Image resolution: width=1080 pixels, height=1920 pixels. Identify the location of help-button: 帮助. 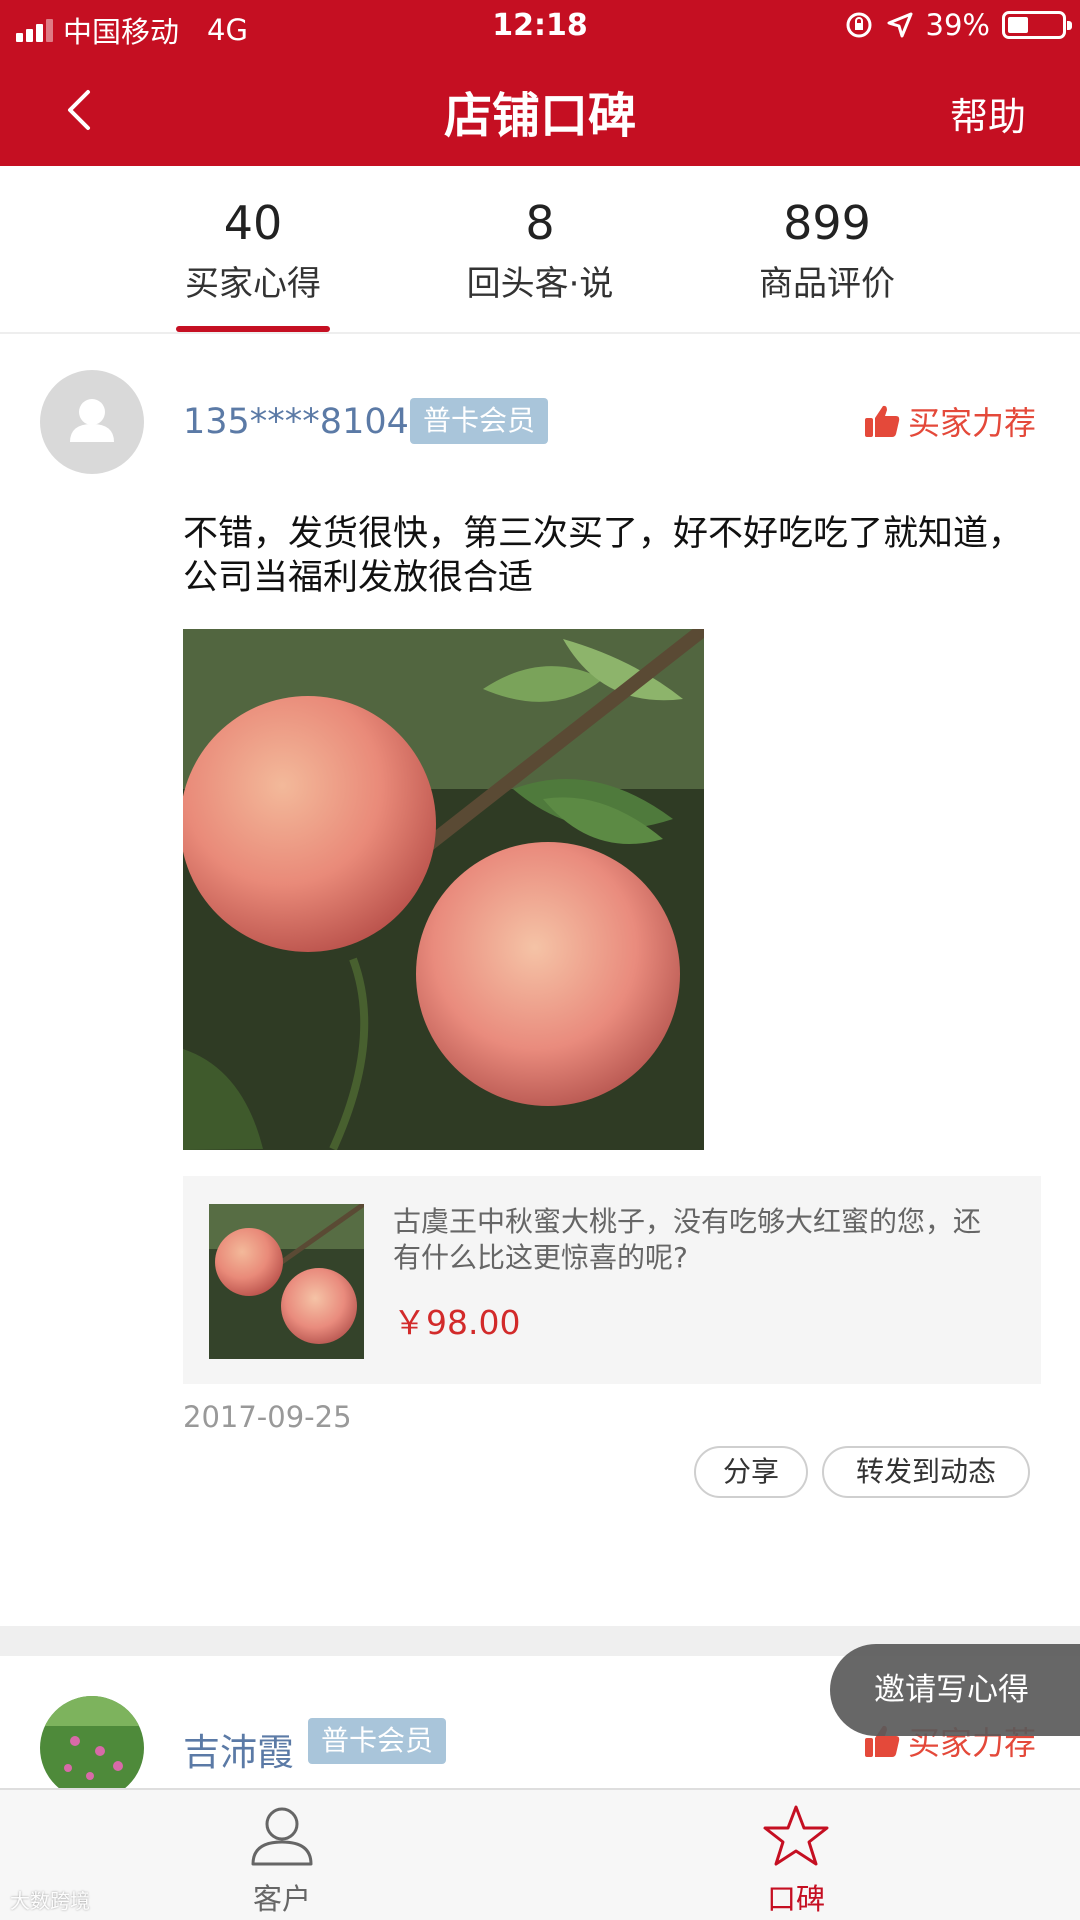
(988, 113).